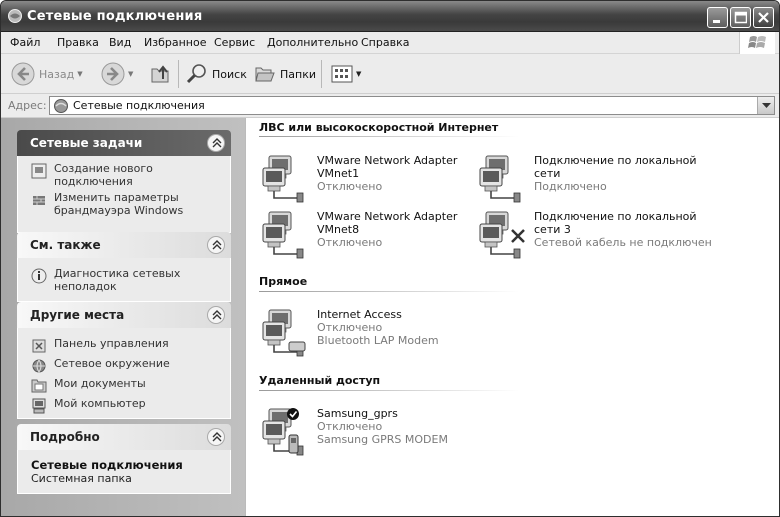 This screenshot has width=780, height=517. I want to click on address-dropdown-button, so click(765, 105).